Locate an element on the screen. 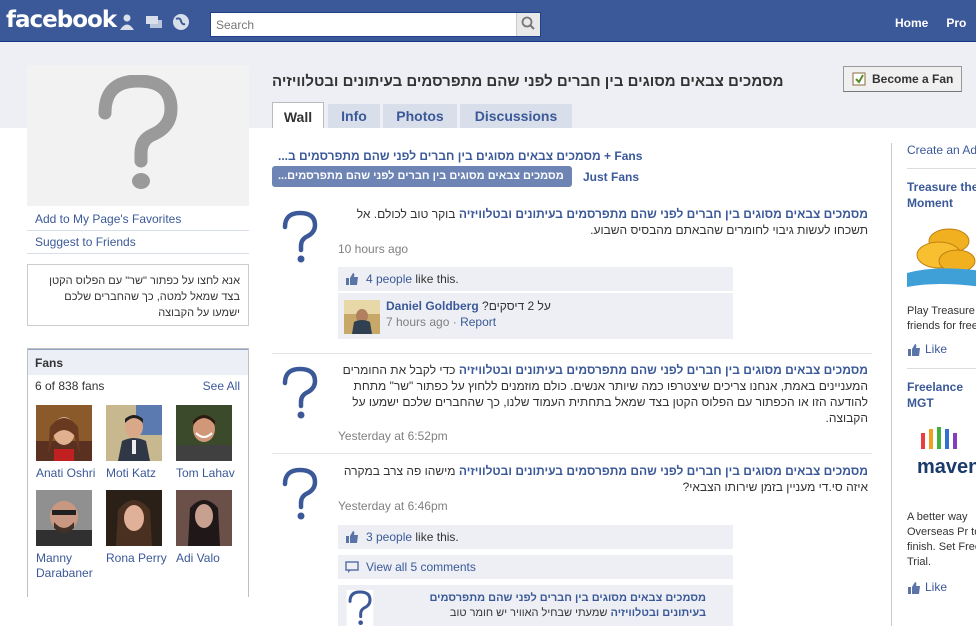 This screenshot has height=626, width=976. filter-just-fans: Just Fans is located at coordinates (611, 177).